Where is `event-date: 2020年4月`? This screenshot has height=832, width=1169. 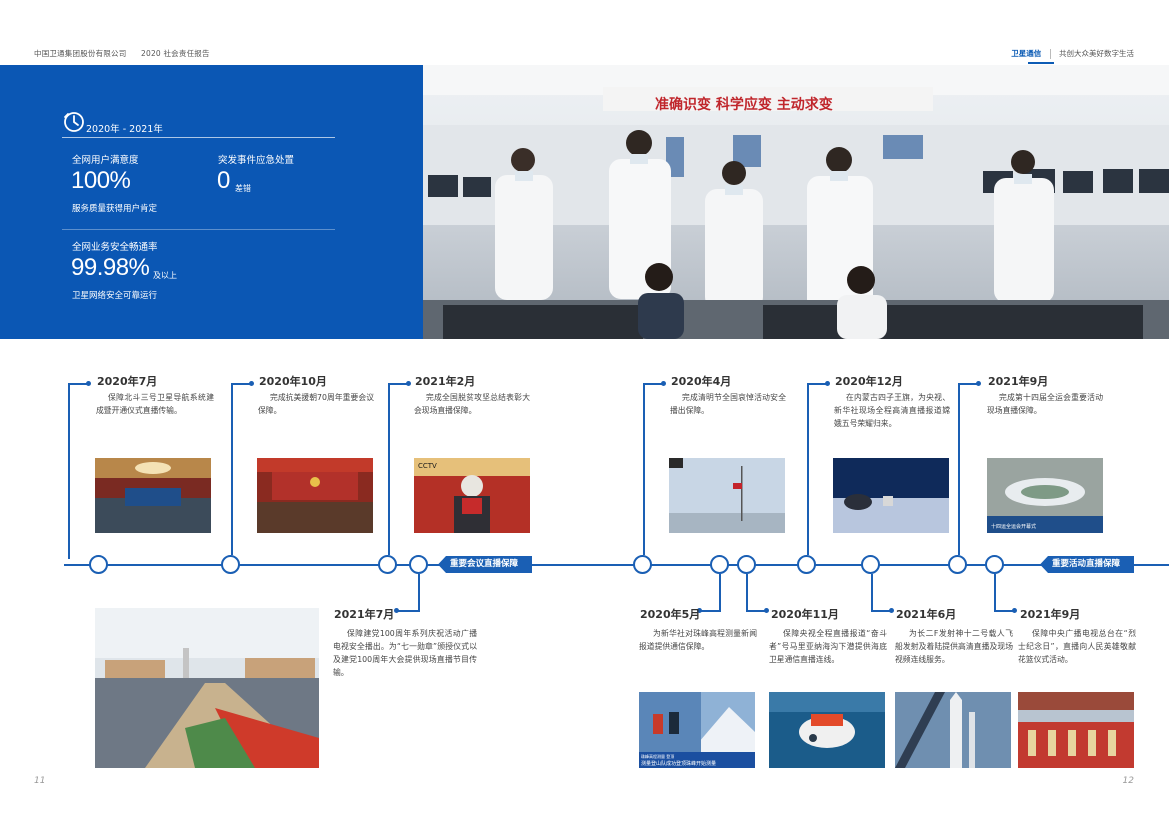 event-date: 2020年4月 is located at coordinates (701, 381).